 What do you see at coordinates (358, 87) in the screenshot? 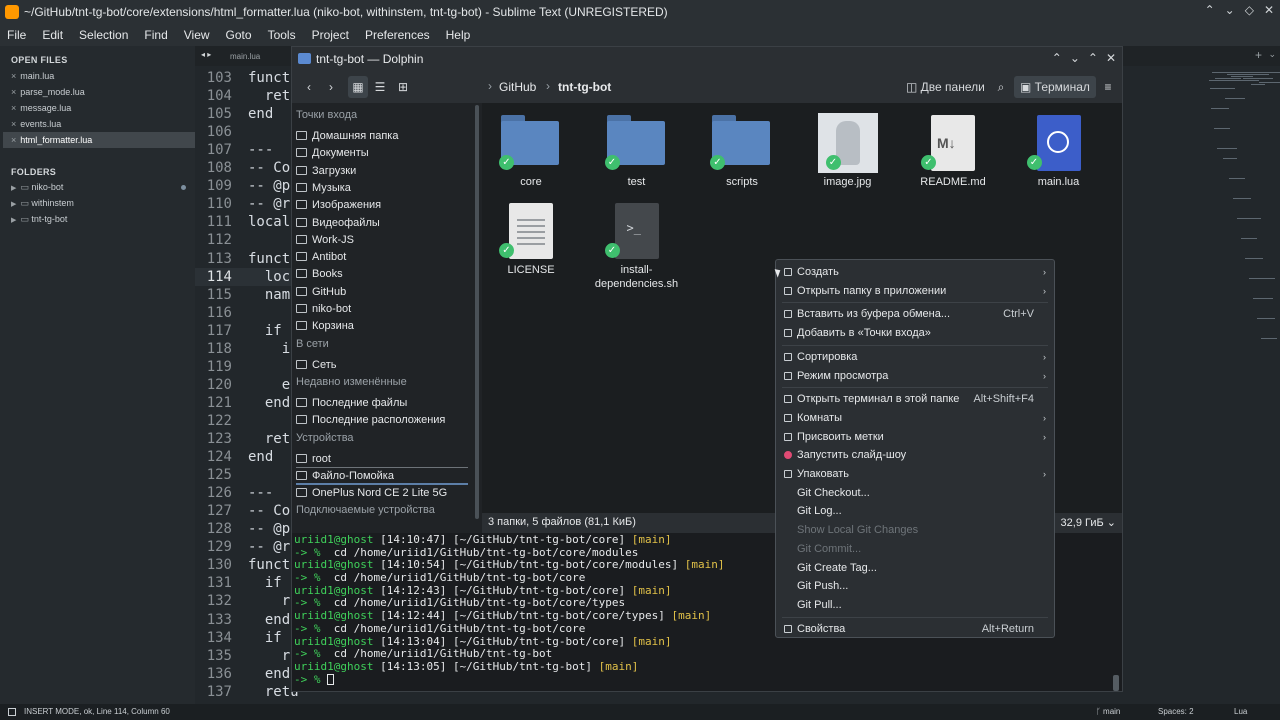
I see `icons-view-icon: ▦` at bounding box center [358, 87].